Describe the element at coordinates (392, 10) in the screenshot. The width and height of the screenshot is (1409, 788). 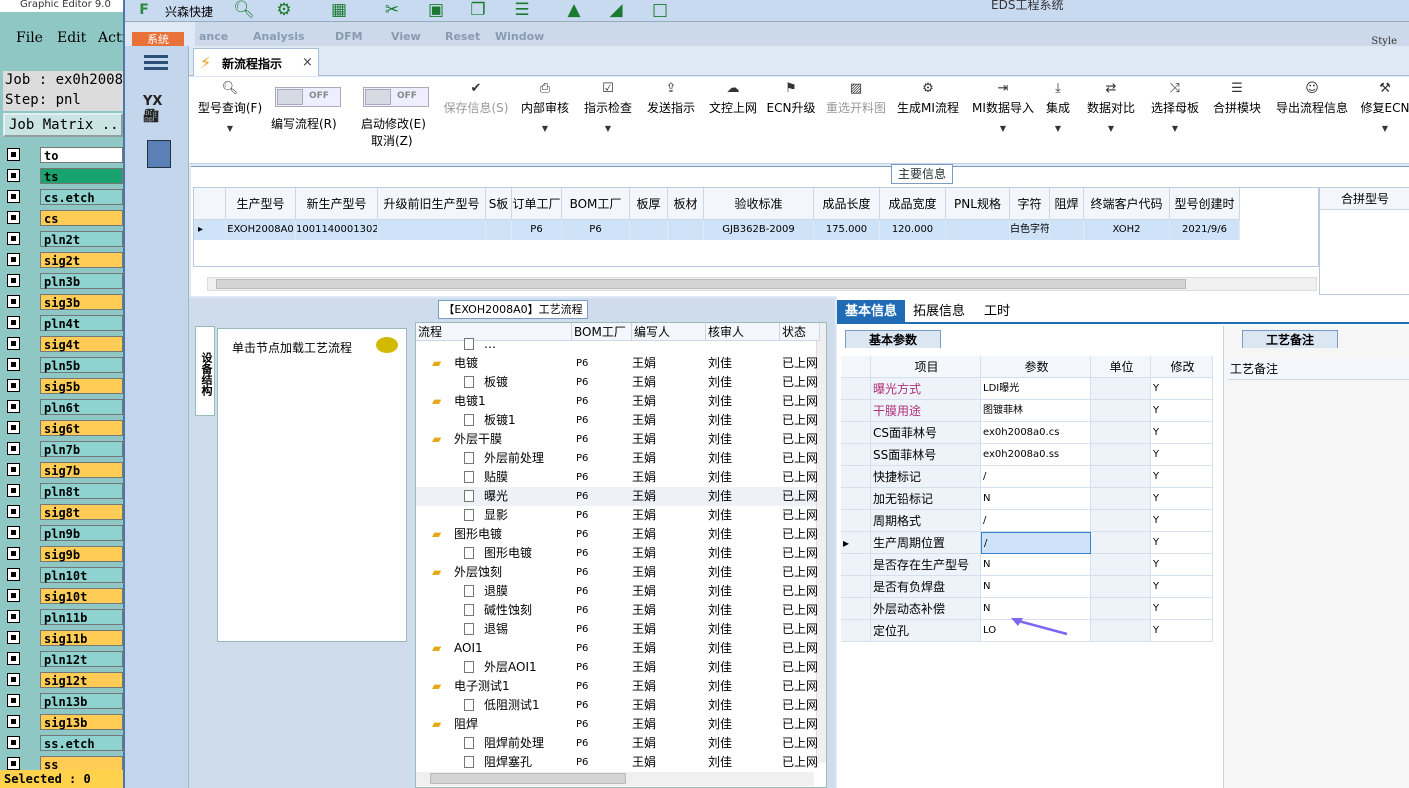
I see `scissors-icon: ✂` at that location.